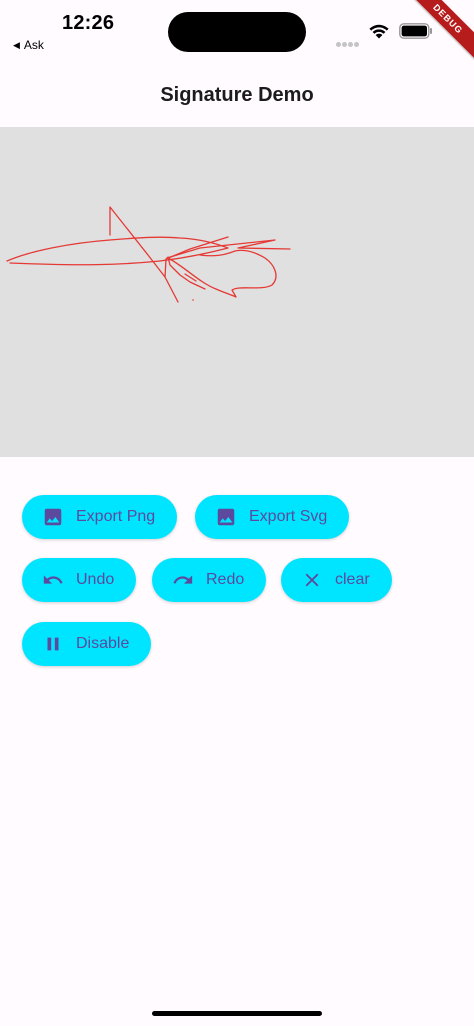 This screenshot has width=474, height=1026. I want to click on pause-icon, so click(53, 644).